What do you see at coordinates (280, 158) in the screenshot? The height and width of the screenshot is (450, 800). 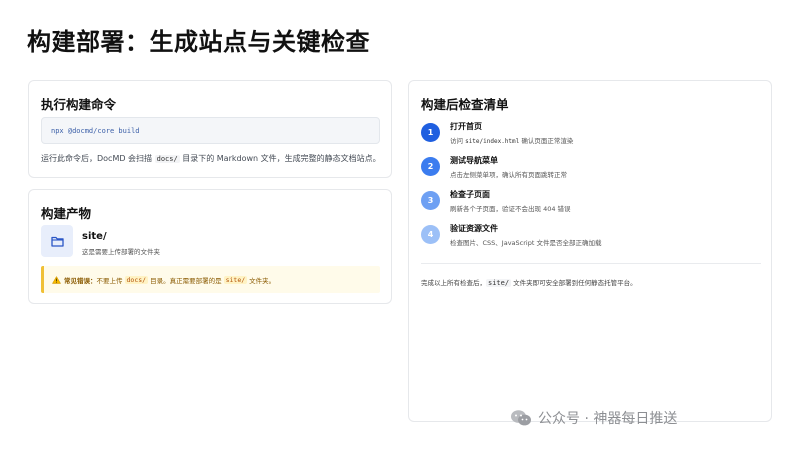 I see `desc-text-after: 目录下的 Markdown 文件，生成完整的静态文档站点。` at bounding box center [280, 158].